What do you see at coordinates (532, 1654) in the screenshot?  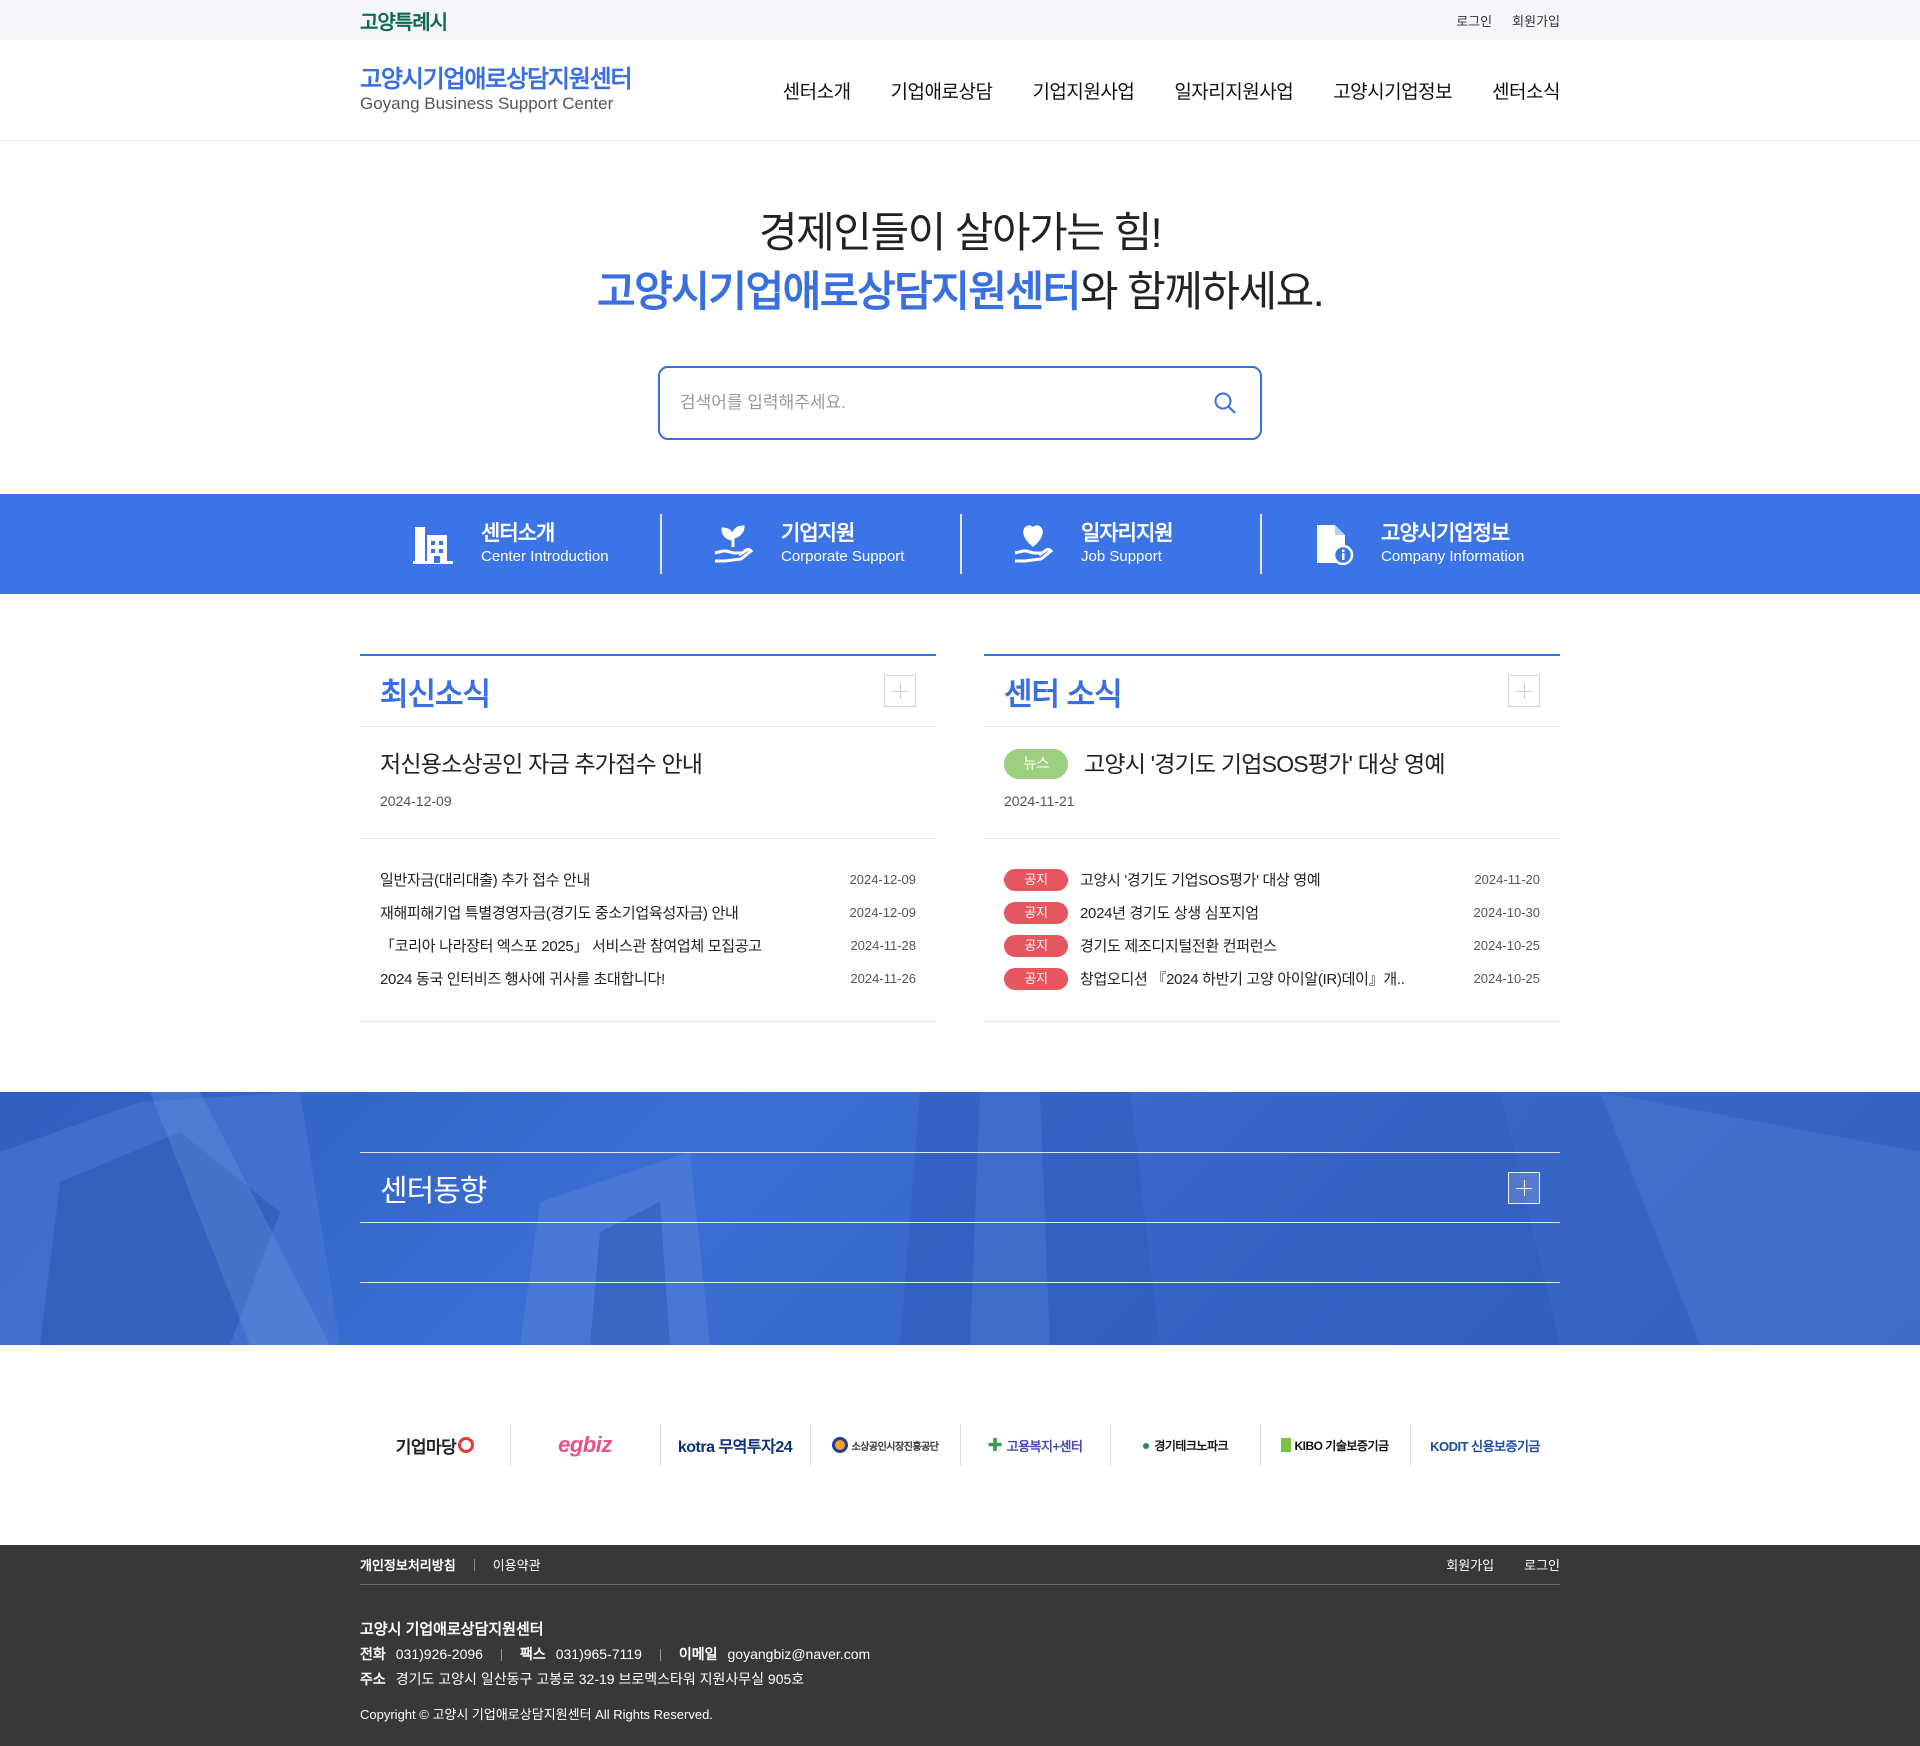 I see `fax-label: 팩스` at bounding box center [532, 1654].